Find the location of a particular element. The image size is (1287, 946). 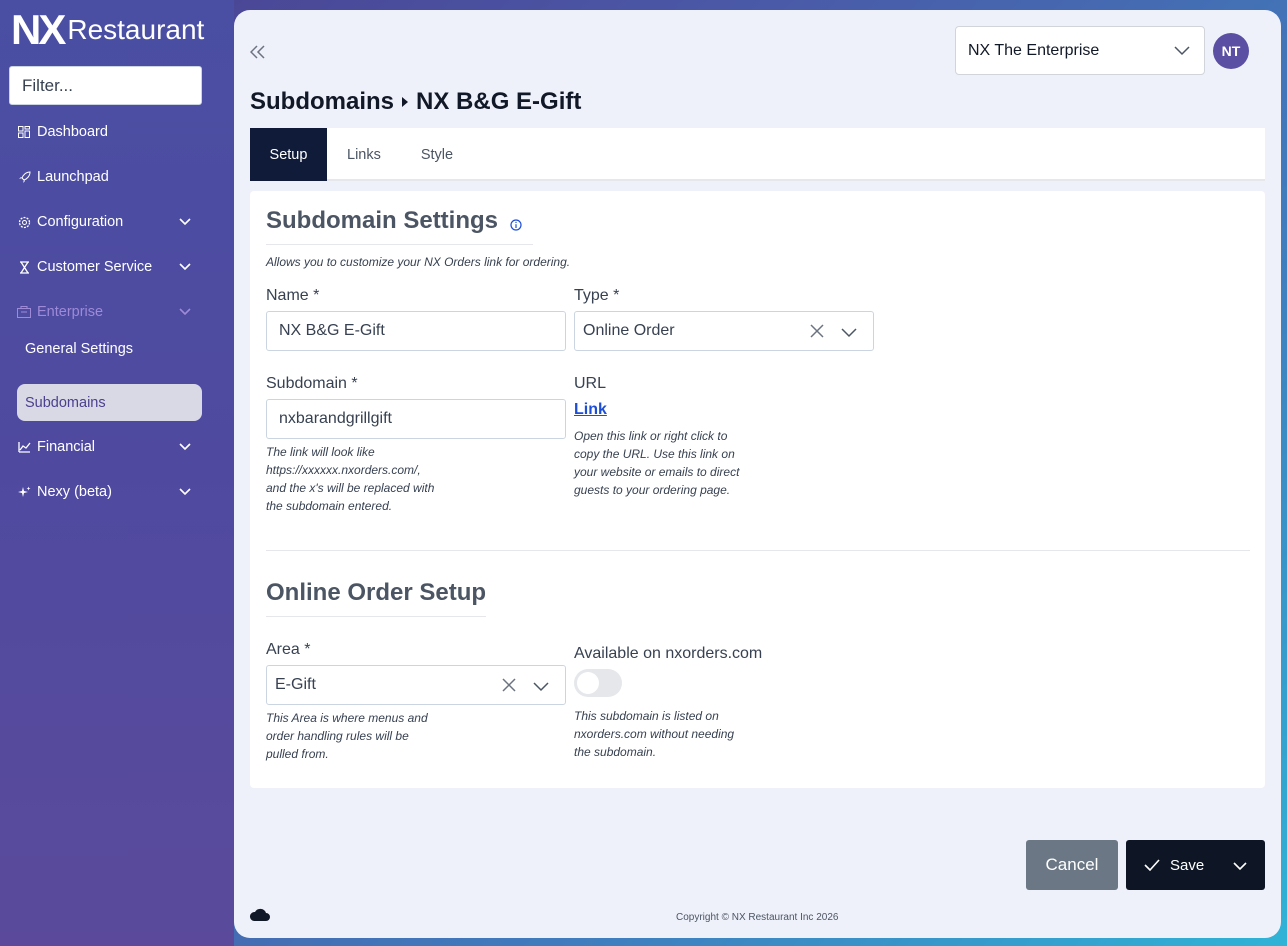

copyright-text: Copyright © NX Restaurant Inc 2026 is located at coordinates (757, 917).